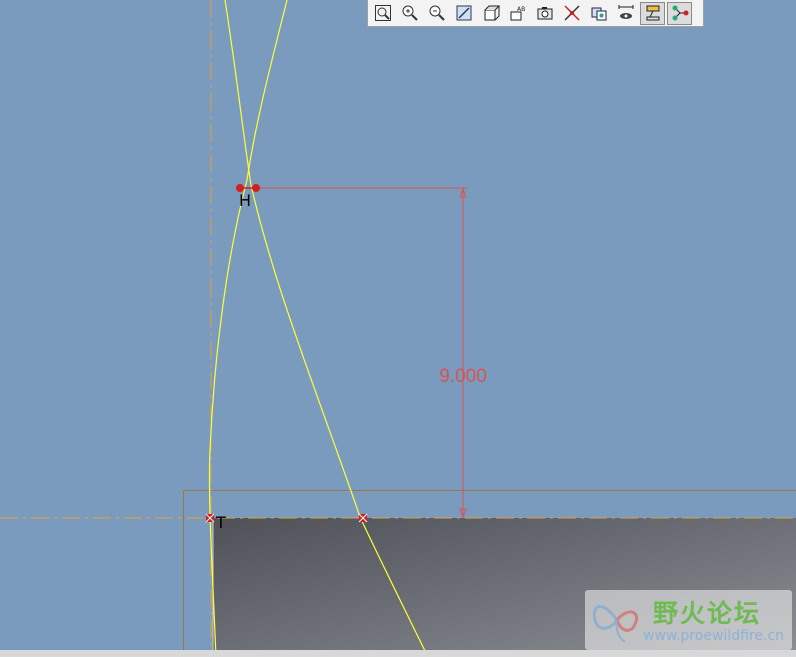 This screenshot has width=796, height=657. I want to click on show-vertices-button, so click(652, 13).